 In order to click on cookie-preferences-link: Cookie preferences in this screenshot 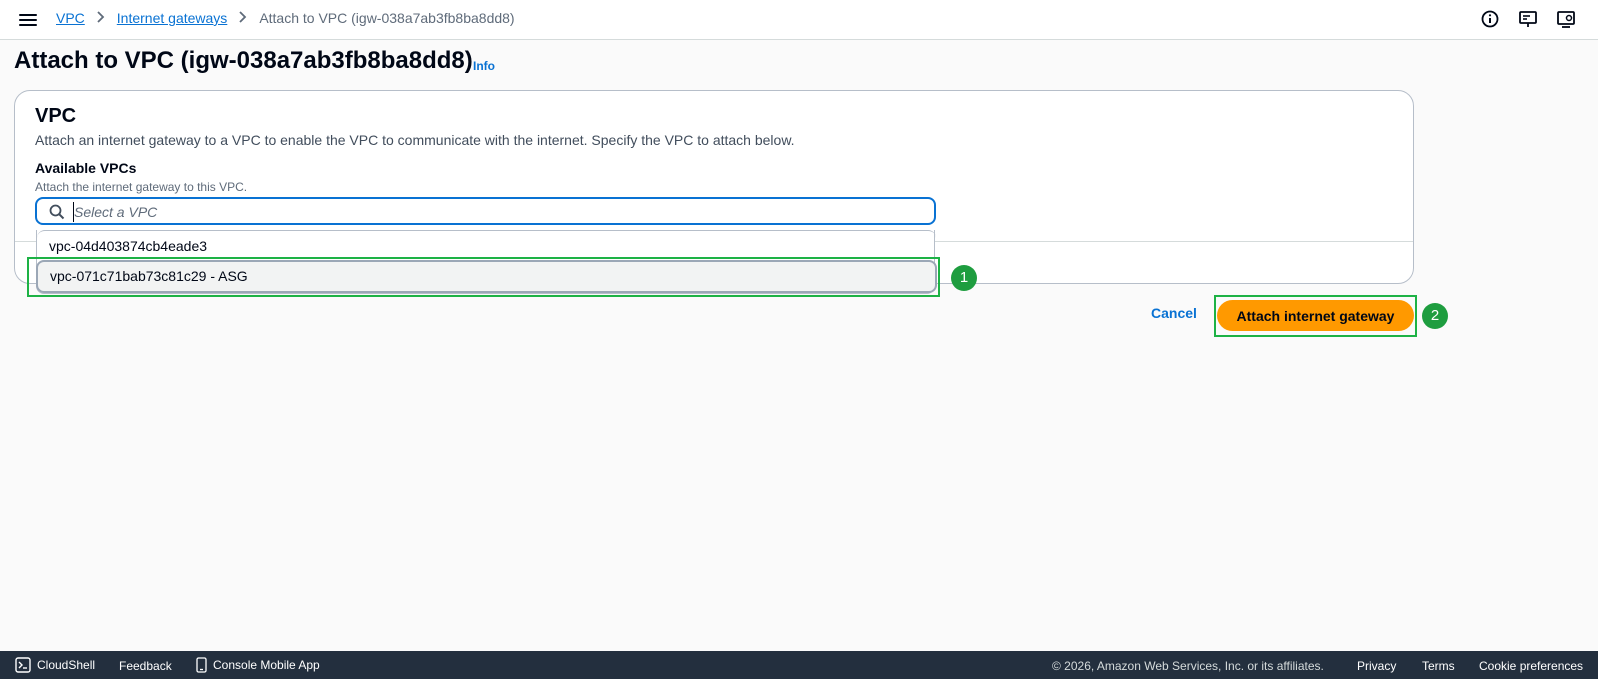, I will do `click(1531, 666)`.